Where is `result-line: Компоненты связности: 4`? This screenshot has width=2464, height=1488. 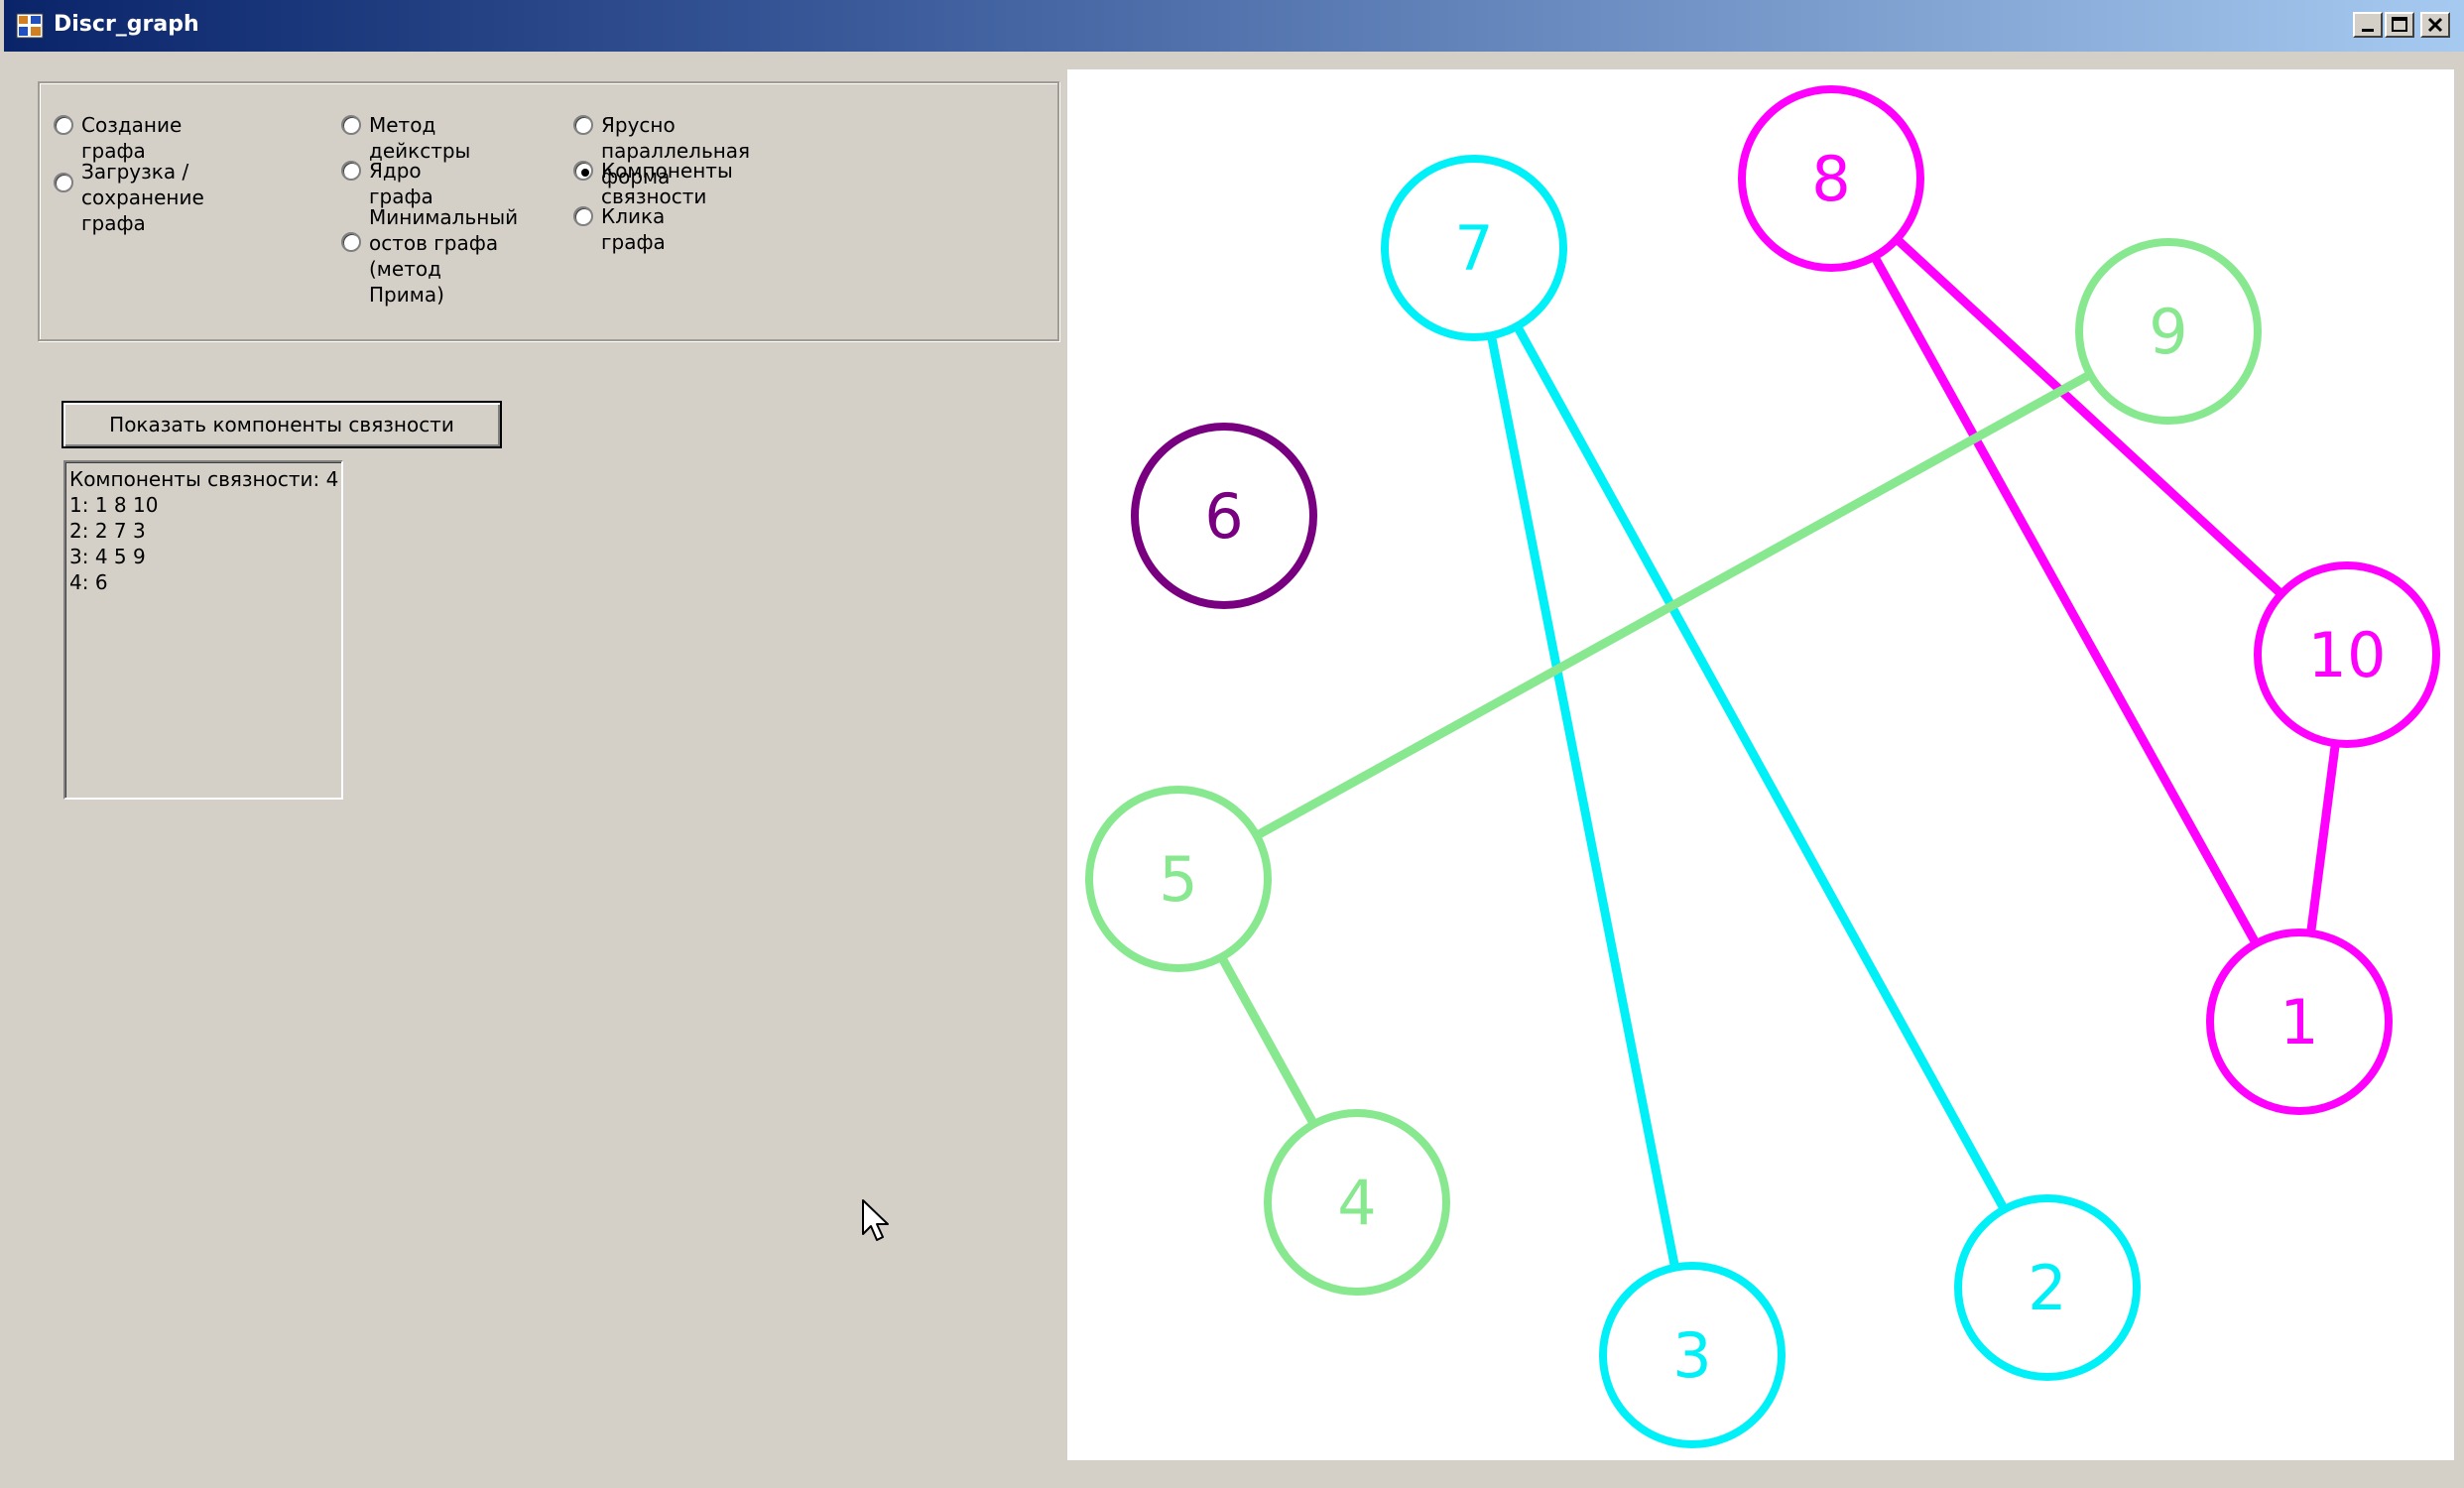 result-line: Компоненты связности: 4 is located at coordinates (204, 479).